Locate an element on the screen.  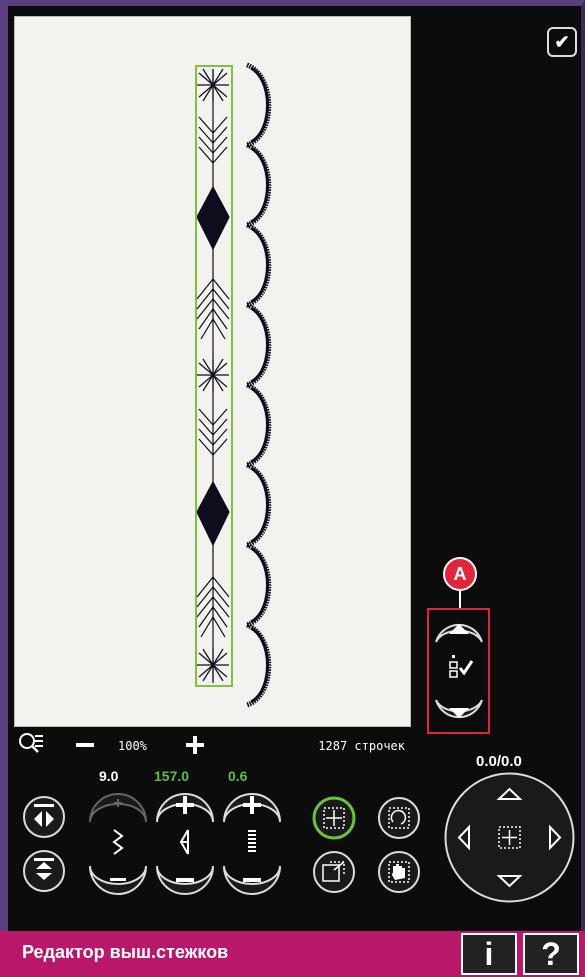
zoom-level: 100% is located at coordinates (132, 746).